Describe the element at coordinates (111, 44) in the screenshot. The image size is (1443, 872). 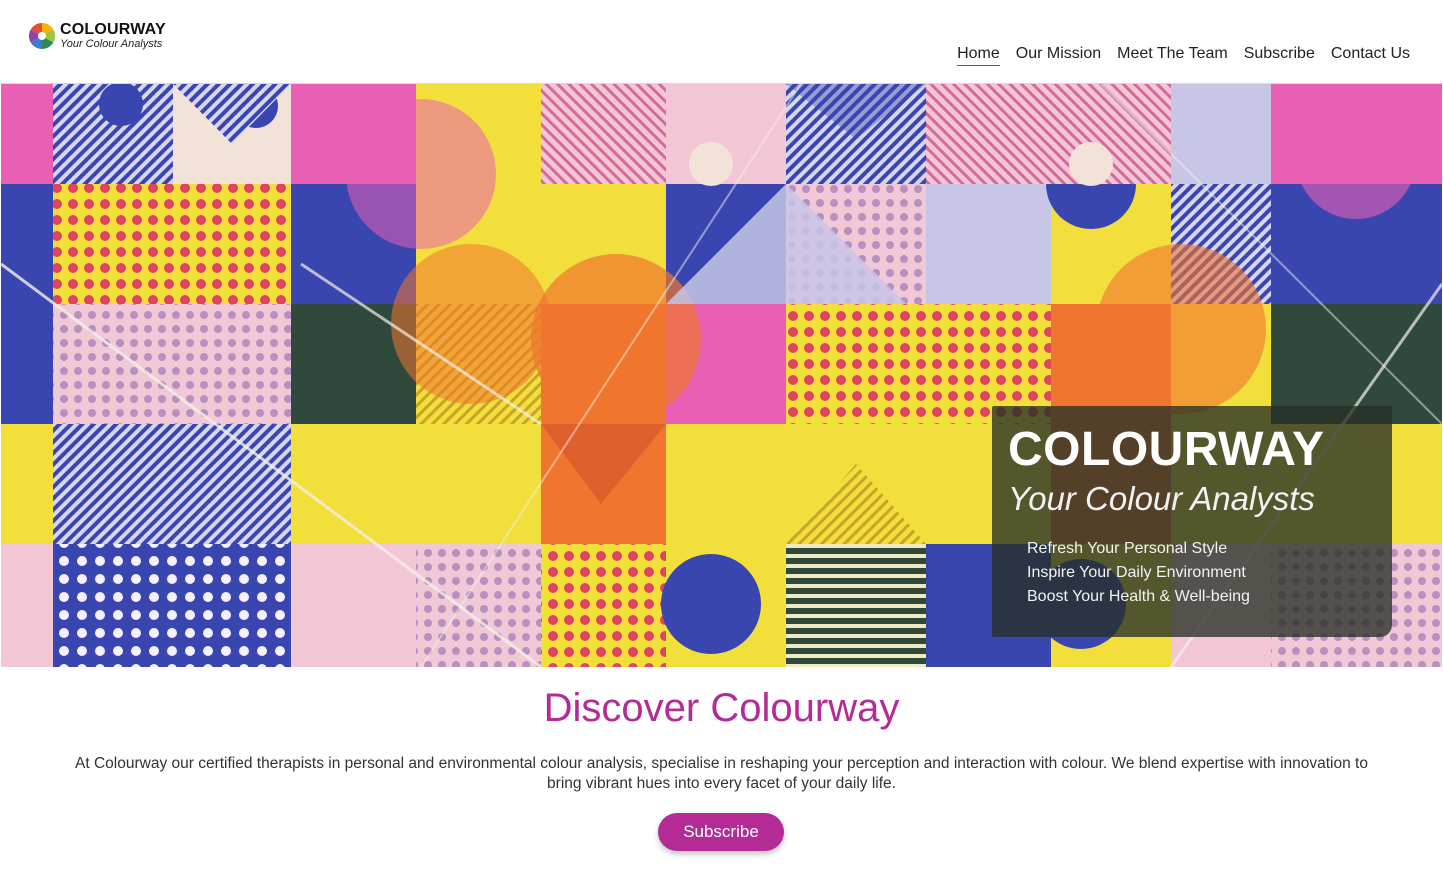
I see `brand-tagline: Your Colour Analysts` at that location.